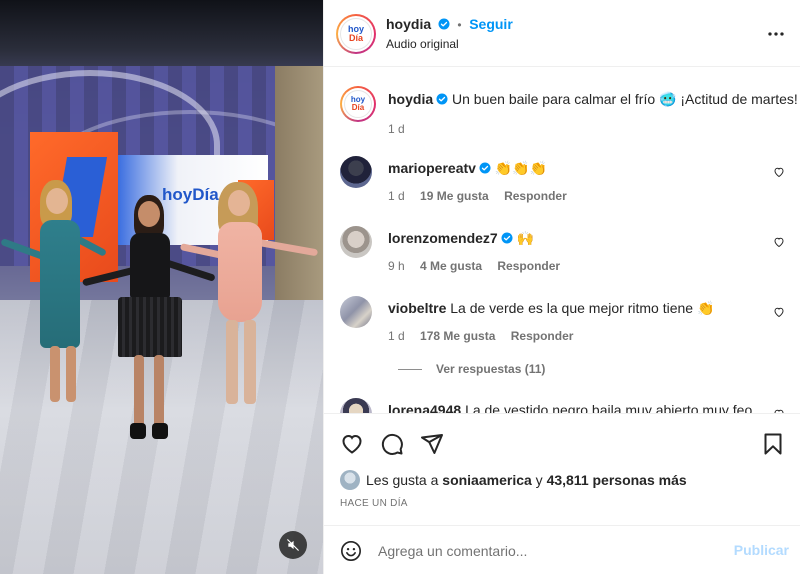 The image size is (800, 574). Describe the element at coordinates (776, 34) in the screenshot. I see `more-horizontal-icon` at that location.